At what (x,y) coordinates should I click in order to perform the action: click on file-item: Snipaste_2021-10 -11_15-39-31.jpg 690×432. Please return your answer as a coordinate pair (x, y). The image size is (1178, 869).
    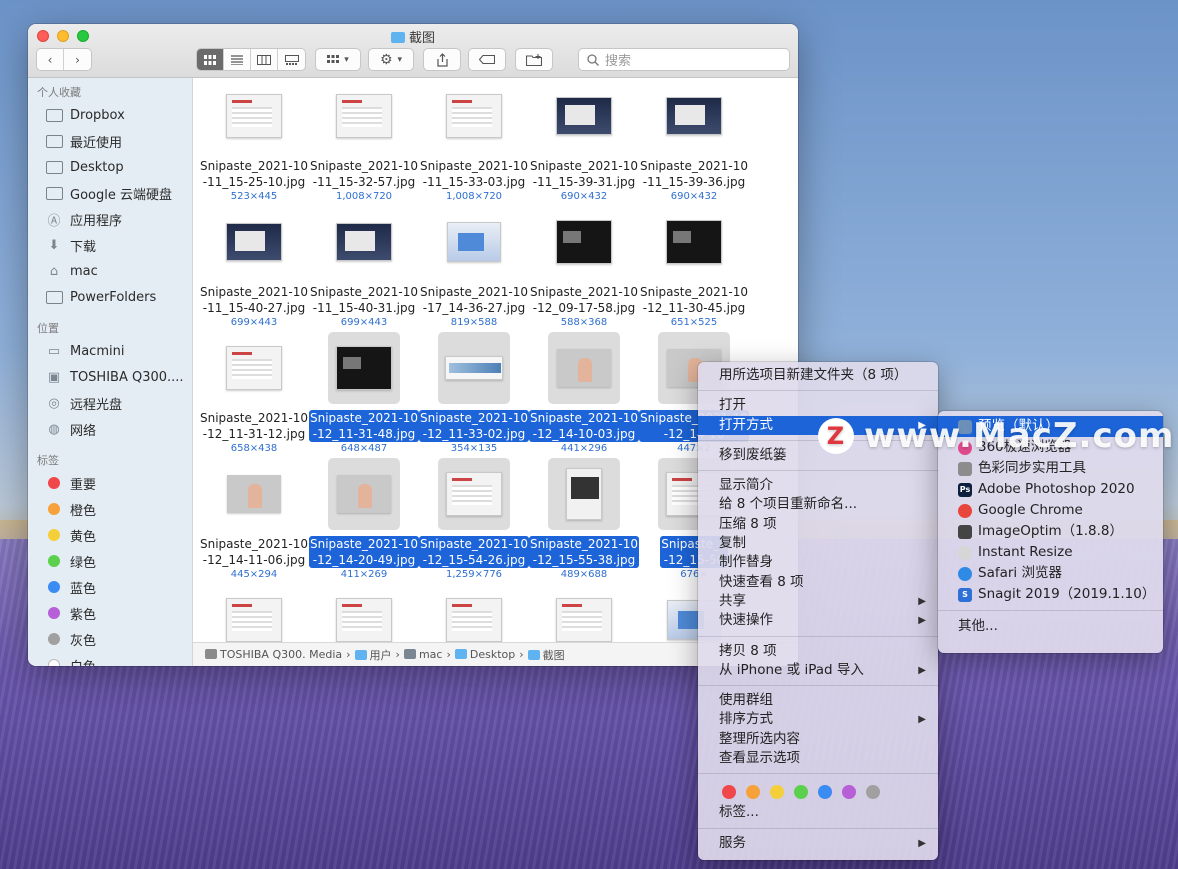
    Looking at the image, I should click on (584, 141).